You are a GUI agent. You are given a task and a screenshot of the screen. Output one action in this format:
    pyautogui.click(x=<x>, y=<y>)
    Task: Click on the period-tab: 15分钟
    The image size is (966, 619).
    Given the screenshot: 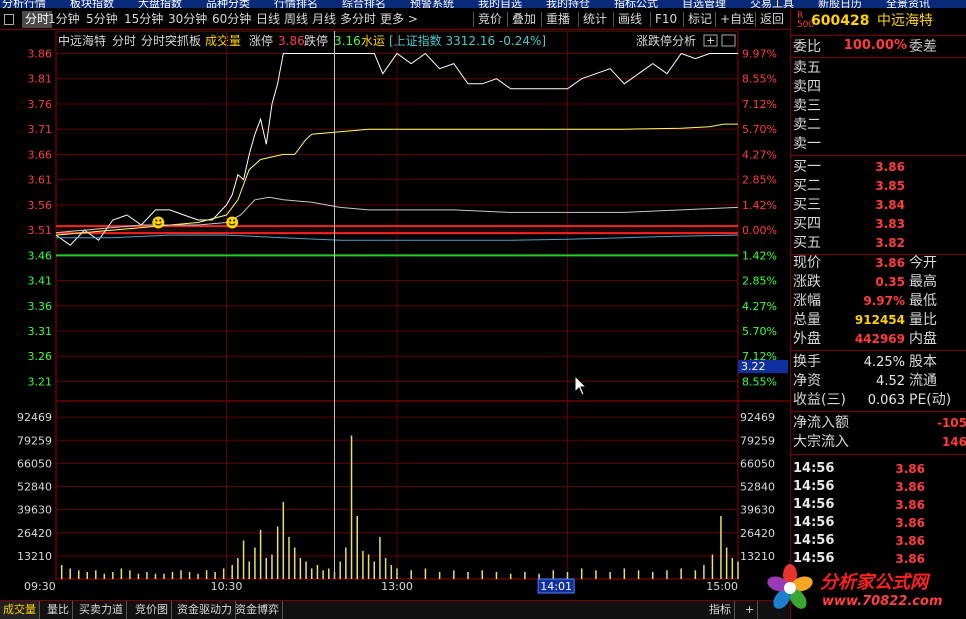 What is the action you would take?
    pyautogui.click(x=143, y=19)
    